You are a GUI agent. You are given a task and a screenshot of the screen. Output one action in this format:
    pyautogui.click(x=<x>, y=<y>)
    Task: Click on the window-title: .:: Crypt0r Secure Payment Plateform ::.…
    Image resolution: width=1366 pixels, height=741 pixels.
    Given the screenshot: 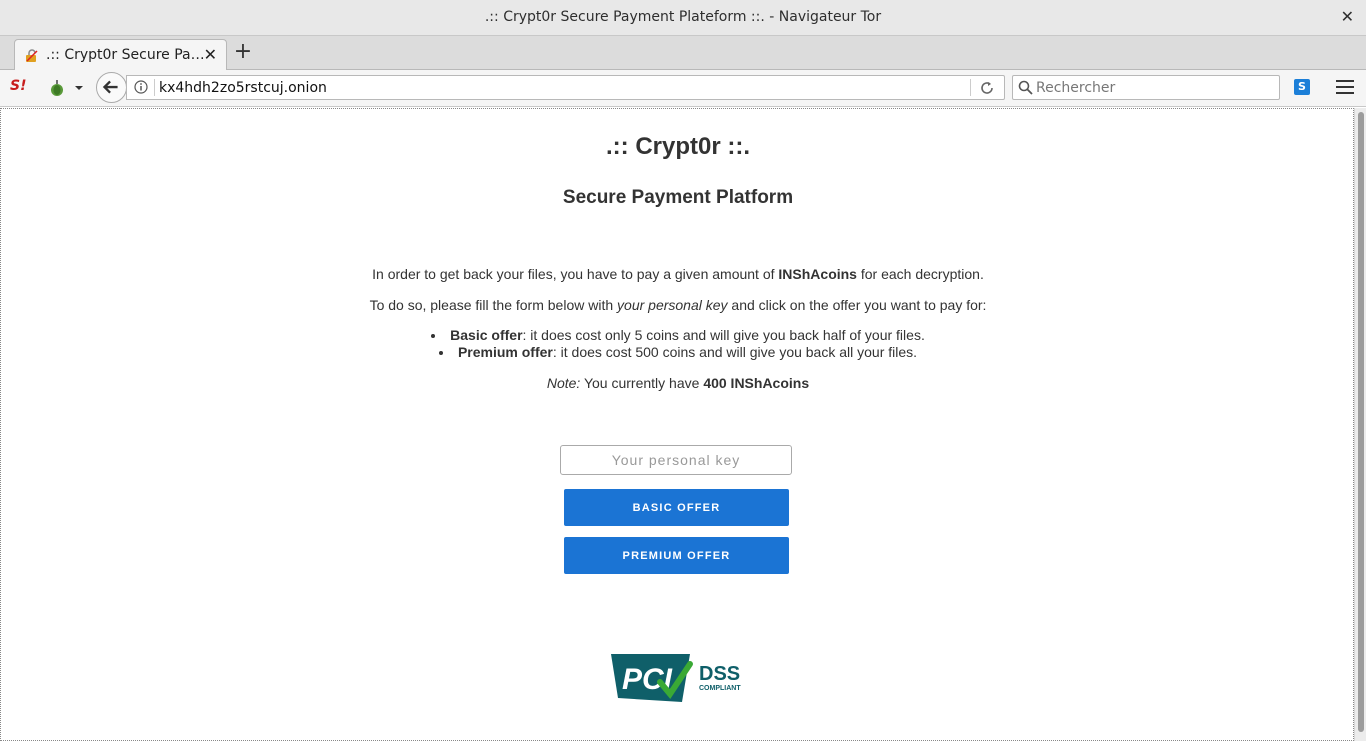 What is the action you would take?
    pyautogui.click(x=683, y=17)
    